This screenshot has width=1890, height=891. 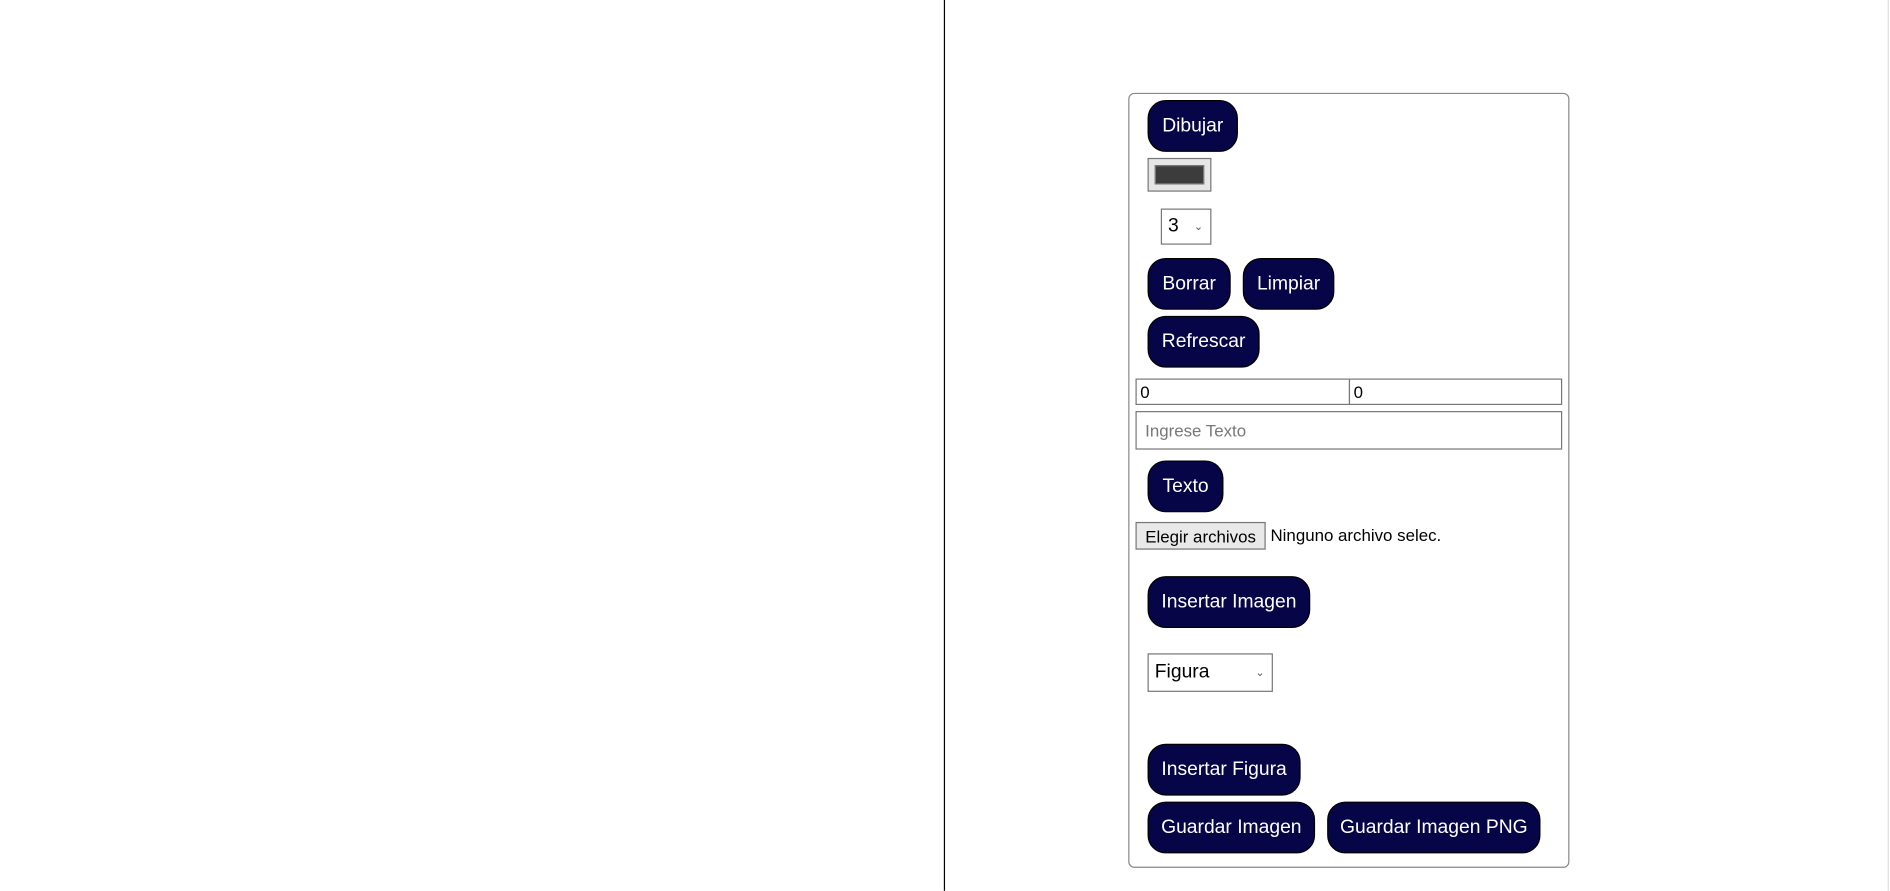 I want to click on color-swatch, so click(x=1179, y=175).